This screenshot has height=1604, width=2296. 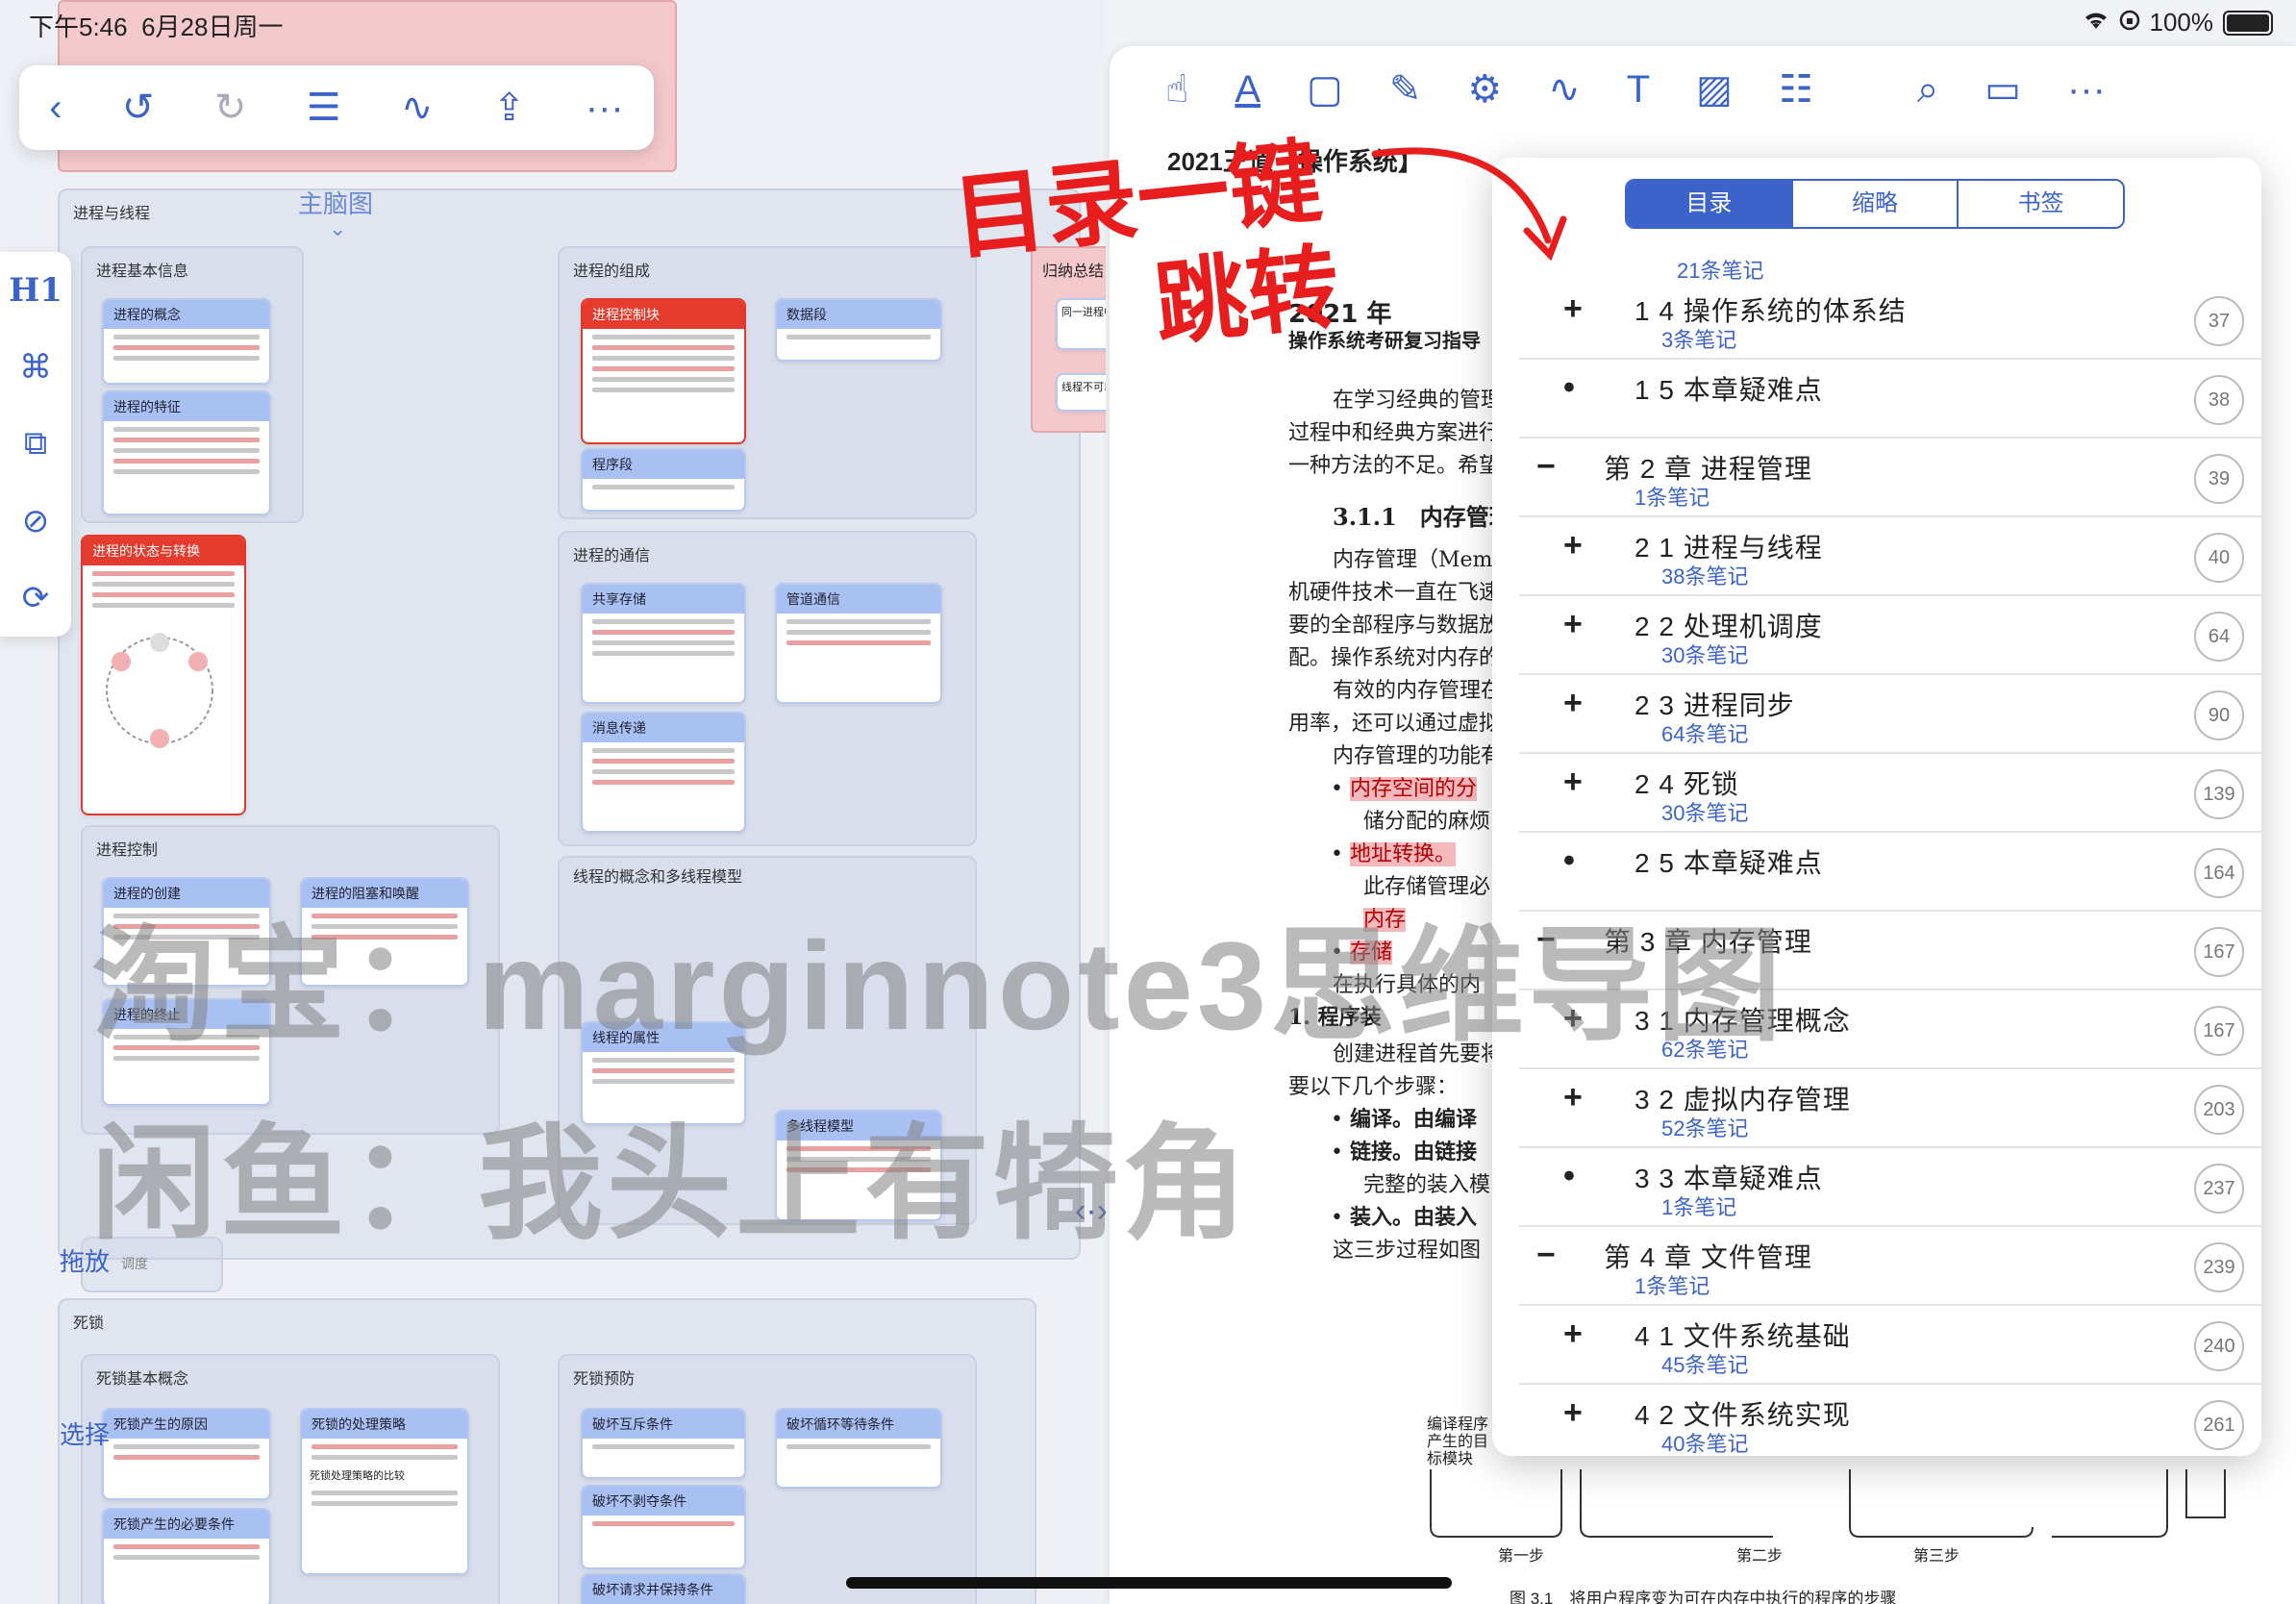 What do you see at coordinates (663, 480) in the screenshot?
I see `note-card: 程序段` at bounding box center [663, 480].